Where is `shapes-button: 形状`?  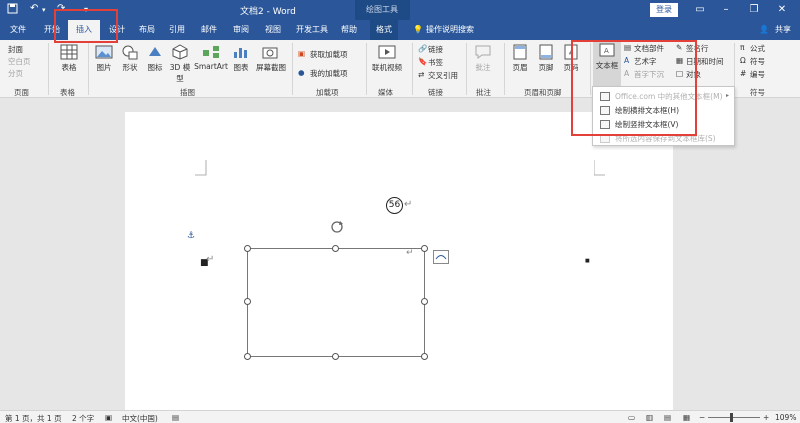
shapes-button: 形状 is located at coordinates (130, 58).